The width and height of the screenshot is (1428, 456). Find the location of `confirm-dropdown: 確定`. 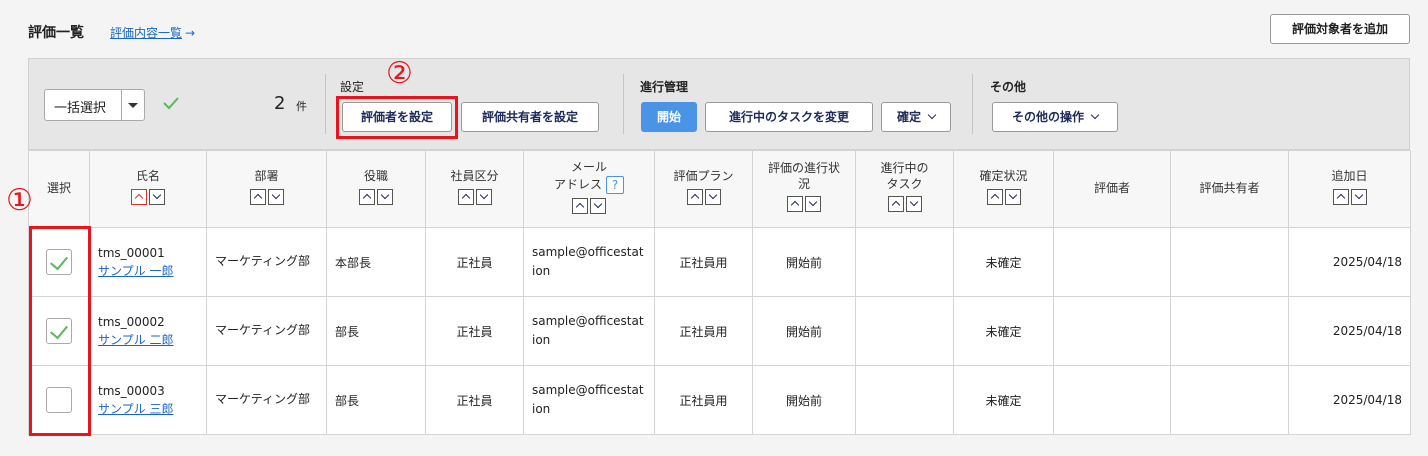

confirm-dropdown: 確定 is located at coordinates (916, 117).